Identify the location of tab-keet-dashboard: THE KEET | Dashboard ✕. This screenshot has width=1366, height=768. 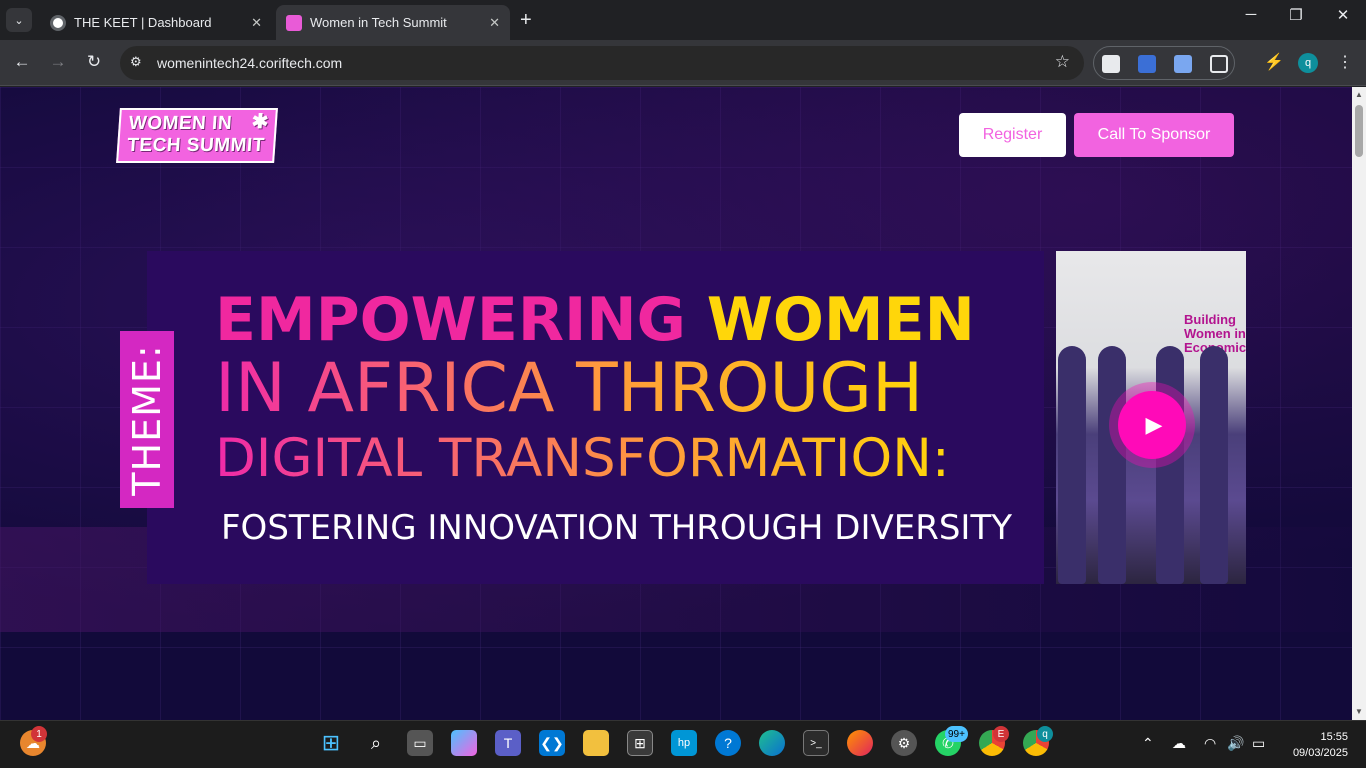
(156, 22).